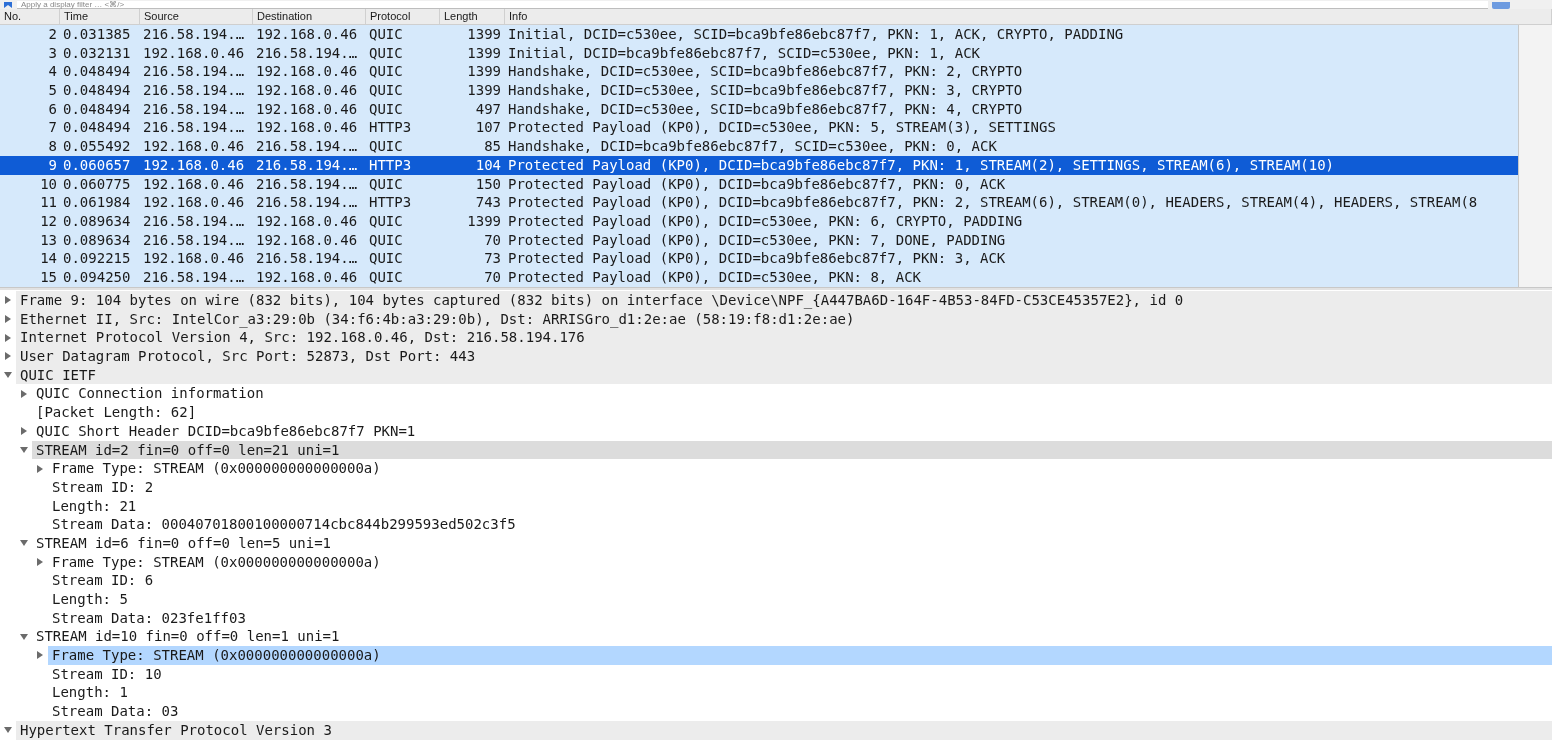 This screenshot has height=745, width=1552. What do you see at coordinates (800, 487) in the screenshot?
I see `tree-item: Stream ID: 2` at bounding box center [800, 487].